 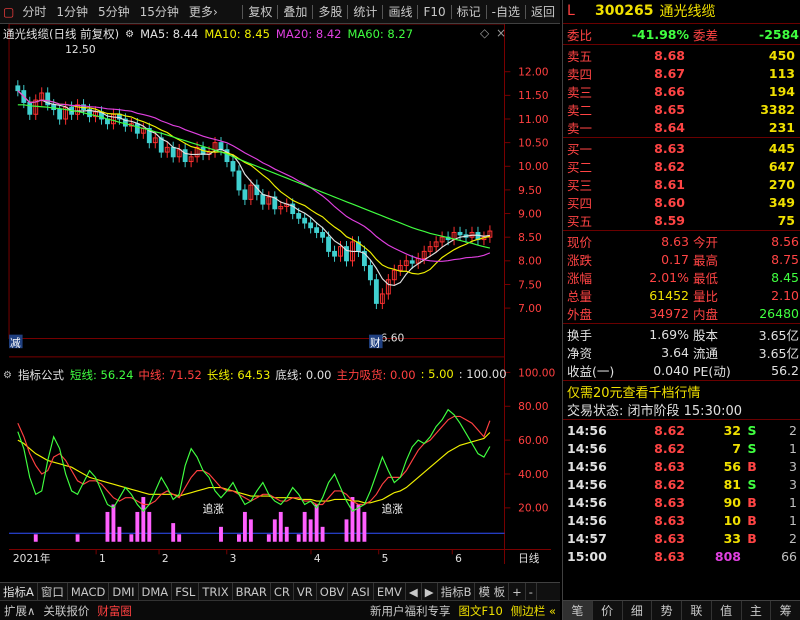 I want to click on order-book-row: 卖四 8.67 113, so click(x=683, y=73).